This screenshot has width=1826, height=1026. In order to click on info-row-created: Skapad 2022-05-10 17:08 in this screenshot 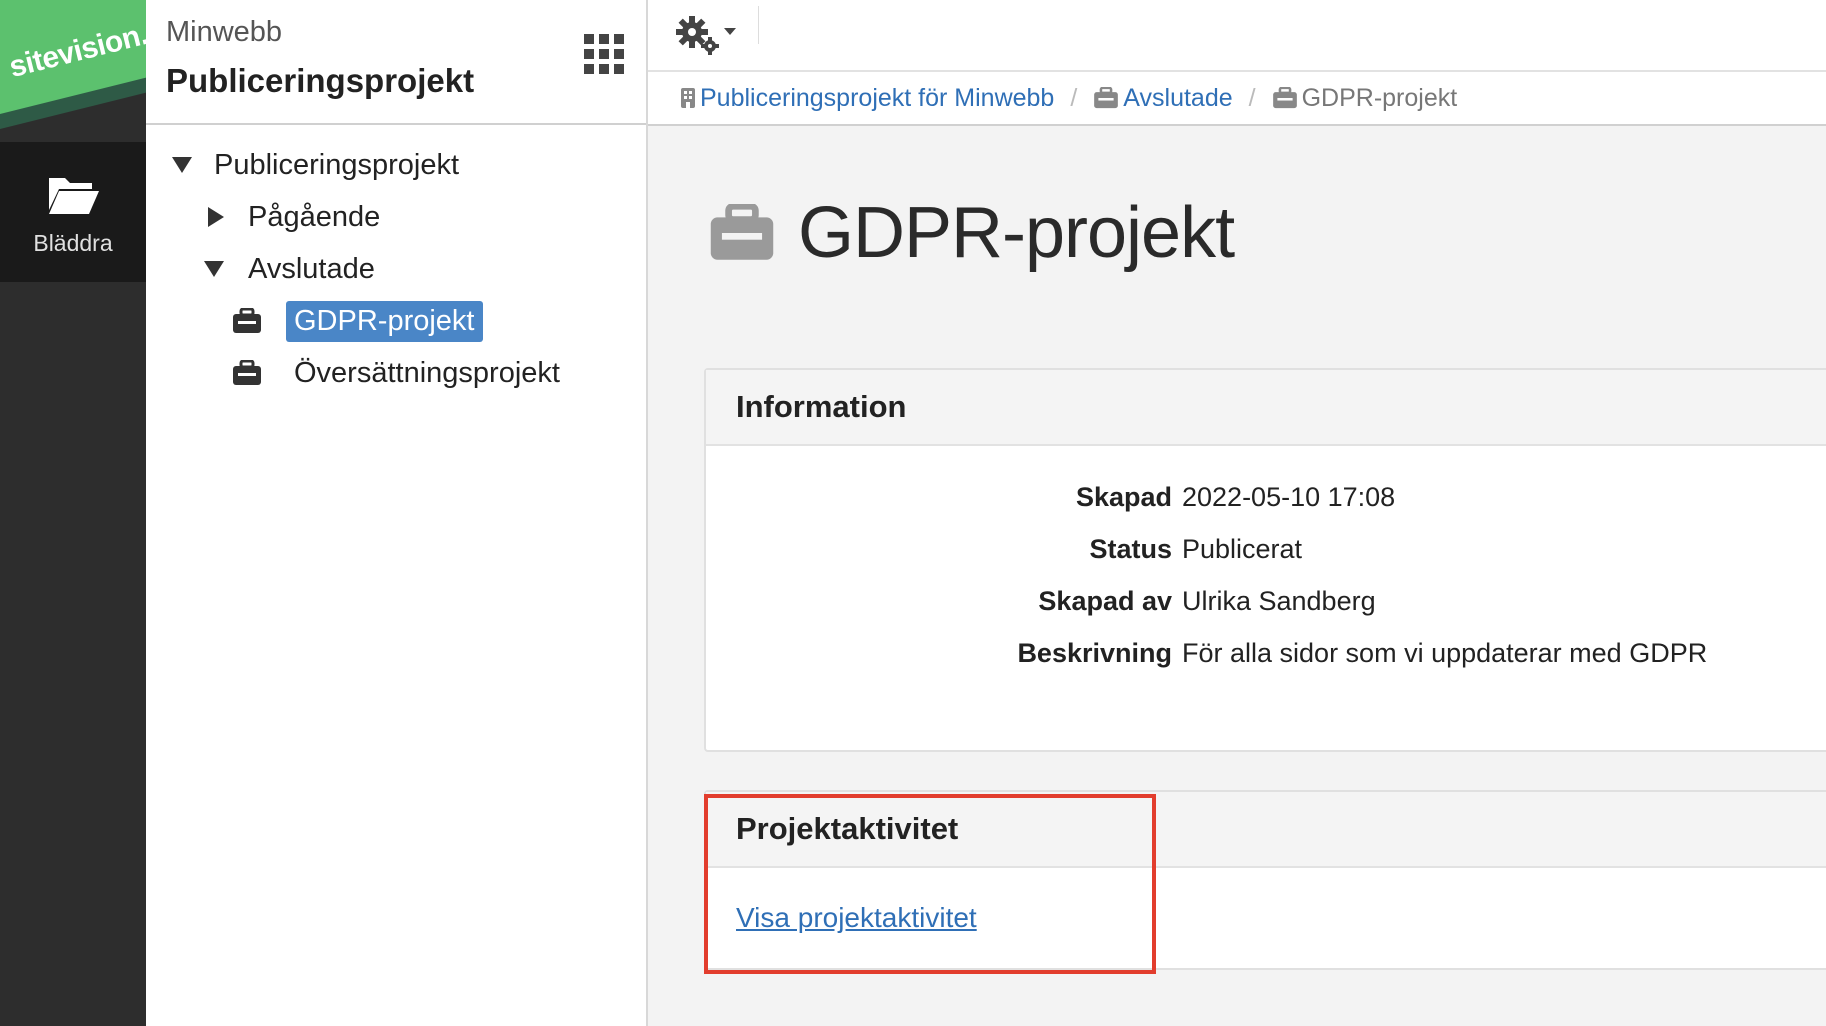, I will do `click(1236, 497)`.